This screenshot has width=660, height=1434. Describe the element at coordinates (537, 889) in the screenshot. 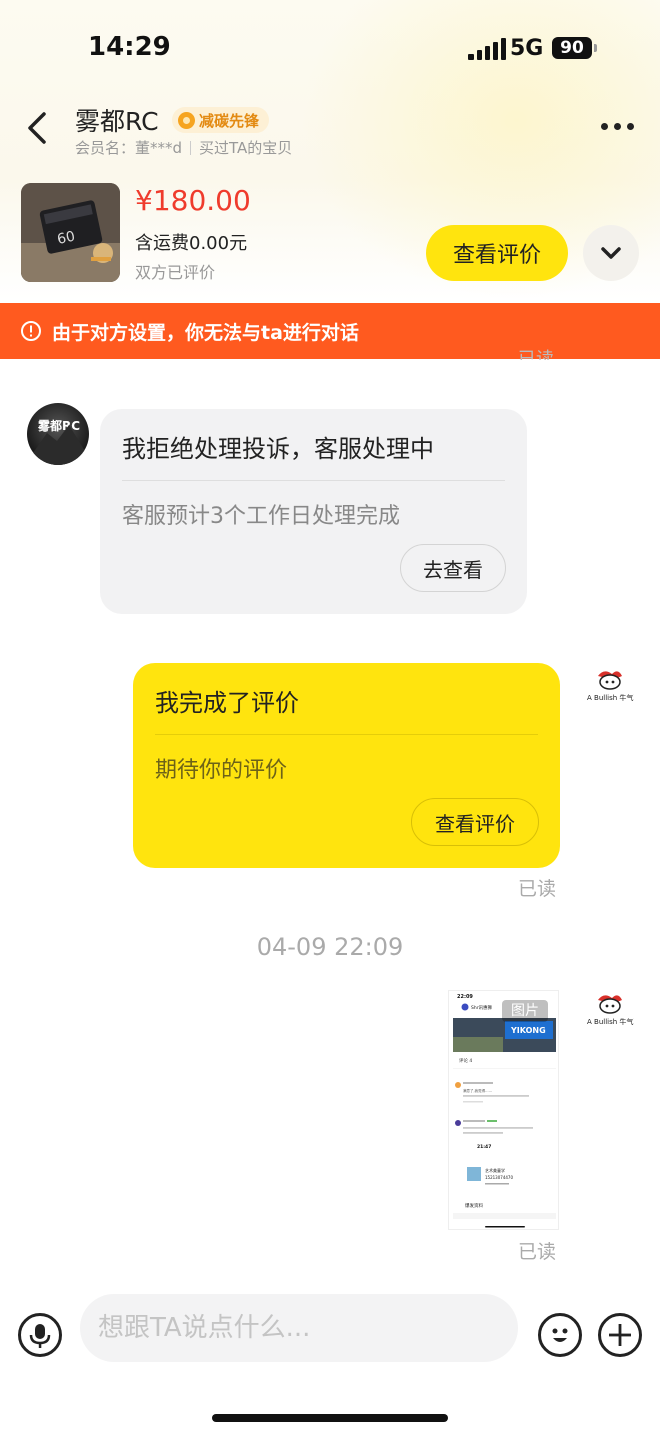

I see `read-status: 已读` at that location.